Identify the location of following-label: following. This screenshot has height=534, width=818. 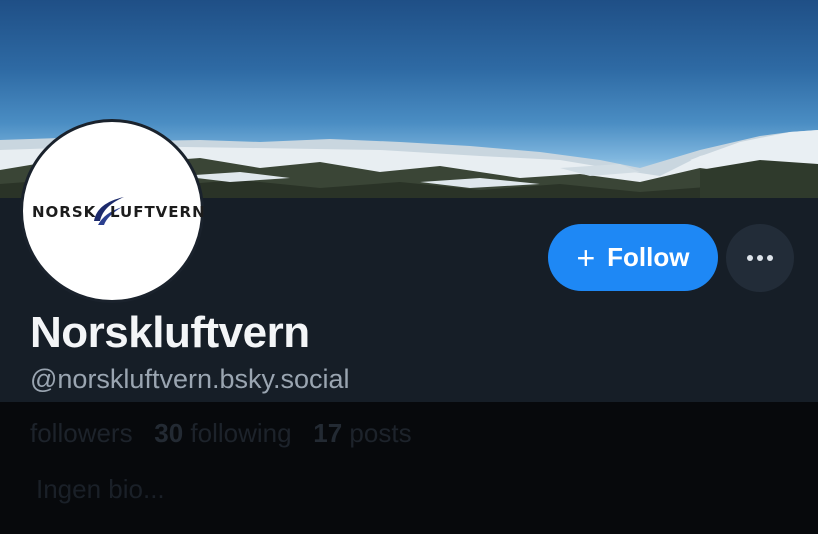
(241, 433).